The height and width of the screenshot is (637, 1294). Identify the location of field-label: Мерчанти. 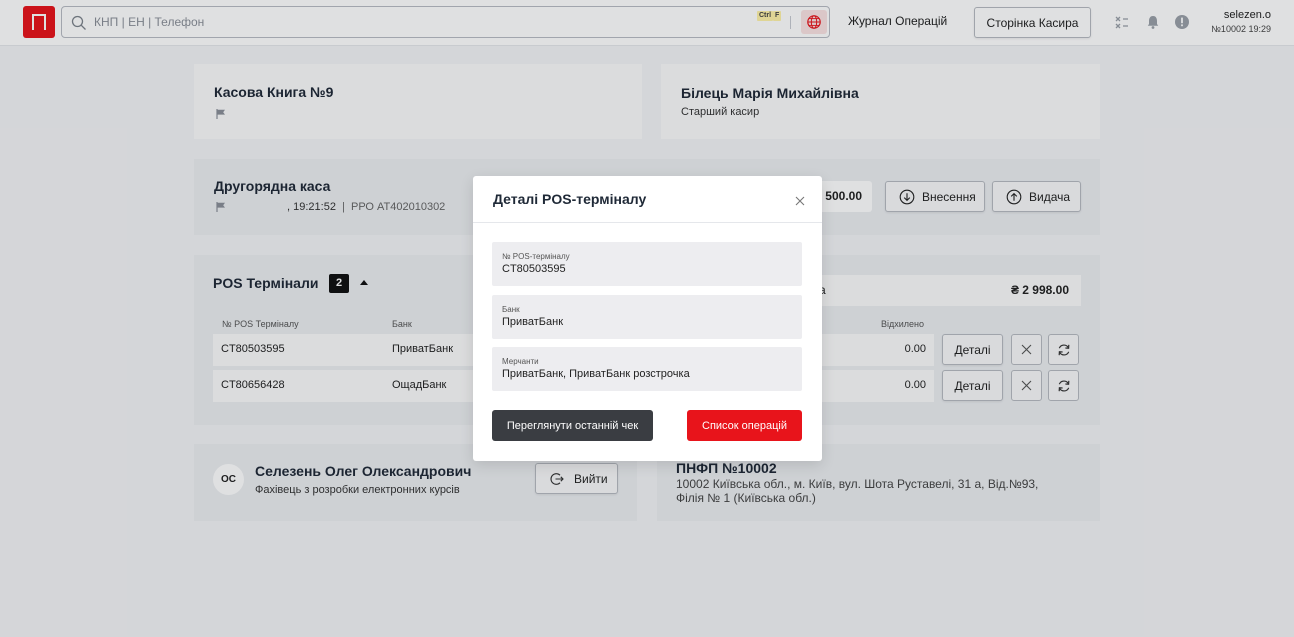
(520, 361).